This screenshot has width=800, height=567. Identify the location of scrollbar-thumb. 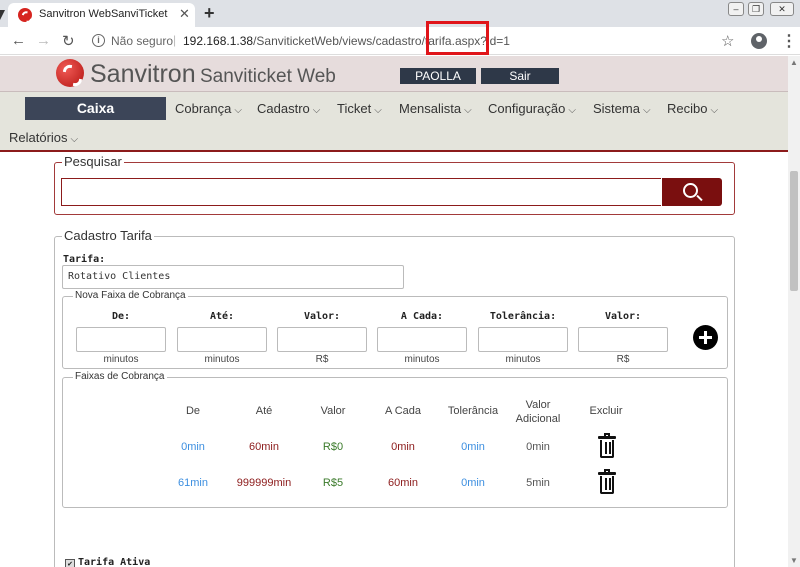
(794, 231).